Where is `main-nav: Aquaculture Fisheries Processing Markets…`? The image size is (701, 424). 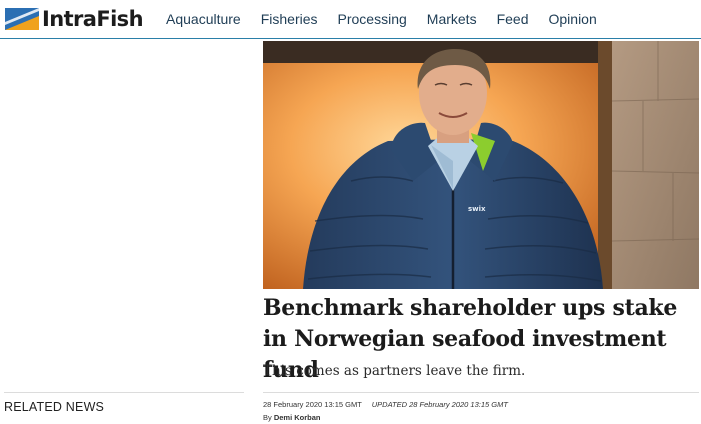 main-nav: Aquaculture Fisheries Processing Markets… is located at coordinates (391, 19).